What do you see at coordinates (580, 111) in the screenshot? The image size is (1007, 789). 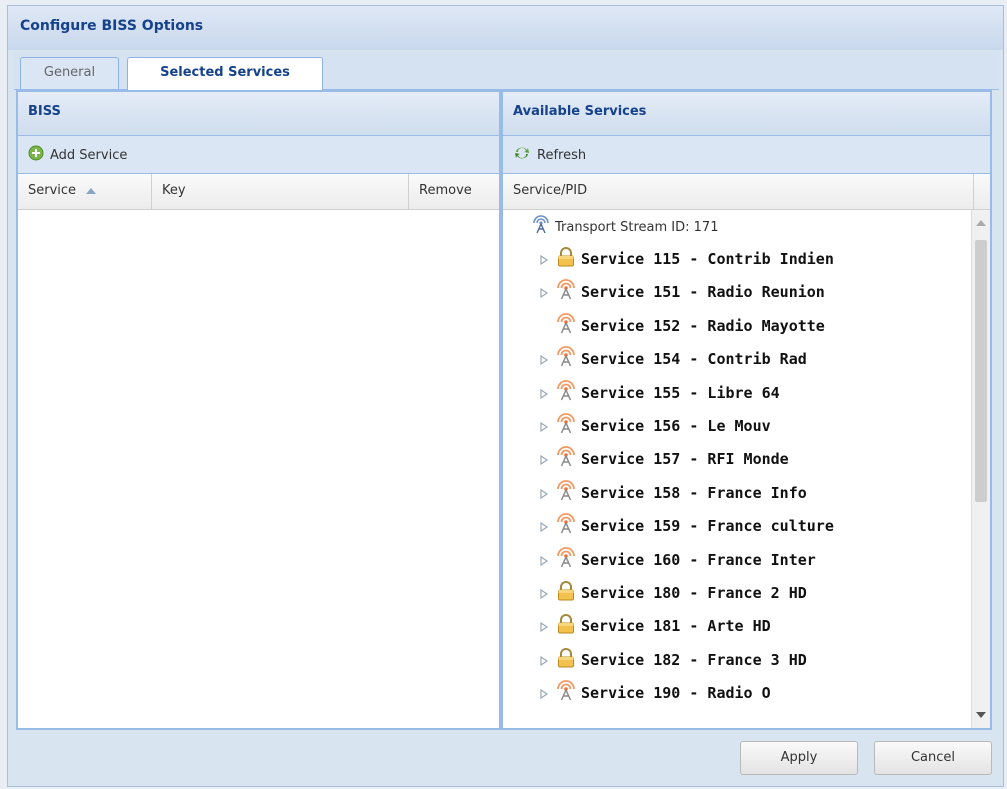 I see `available-panel-title: Available Services` at bounding box center [580, 111].